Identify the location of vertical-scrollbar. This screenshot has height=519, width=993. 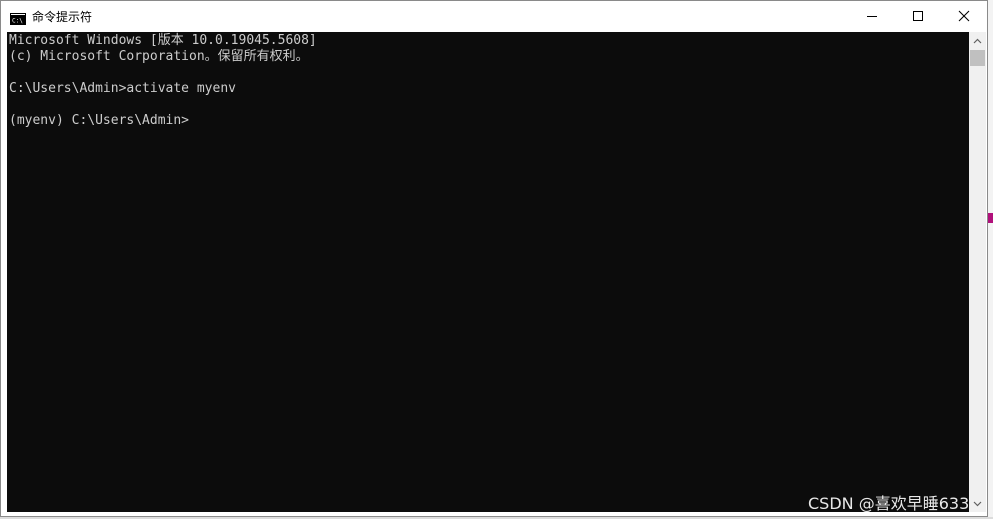
(977, 272).